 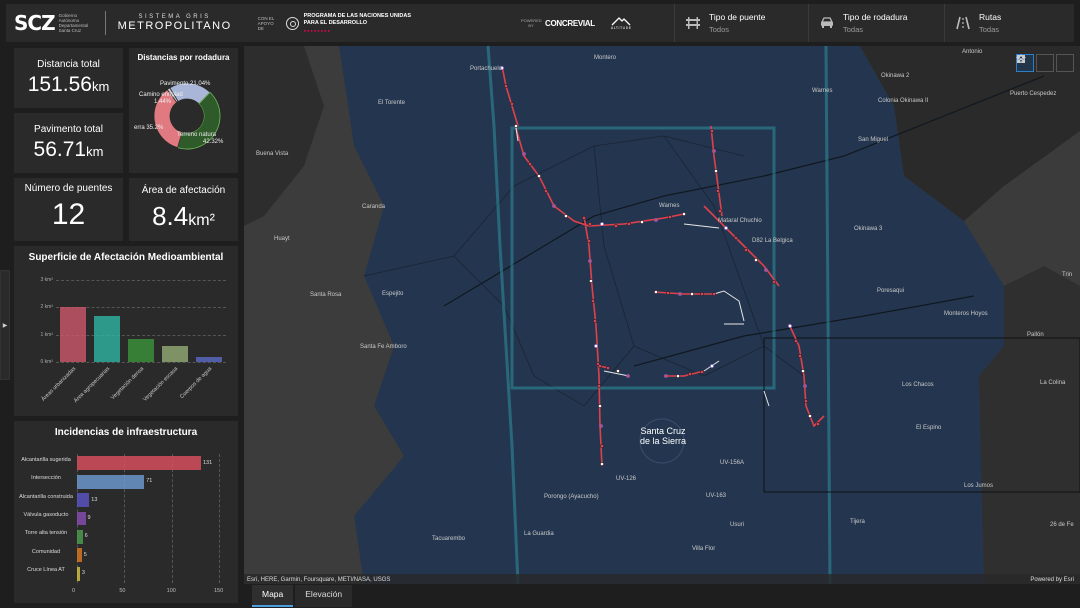 What do you see at coordinates (1052, 580) in the screenshot?
I see `powered-by-esri: Powered by Esri` at bounding box center [1052, 580].